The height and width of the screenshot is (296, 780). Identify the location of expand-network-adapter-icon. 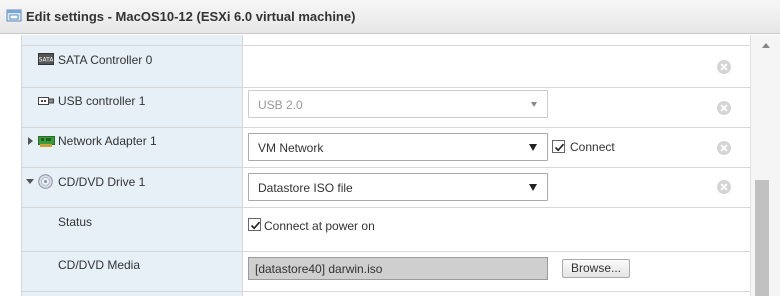
(30, 141).